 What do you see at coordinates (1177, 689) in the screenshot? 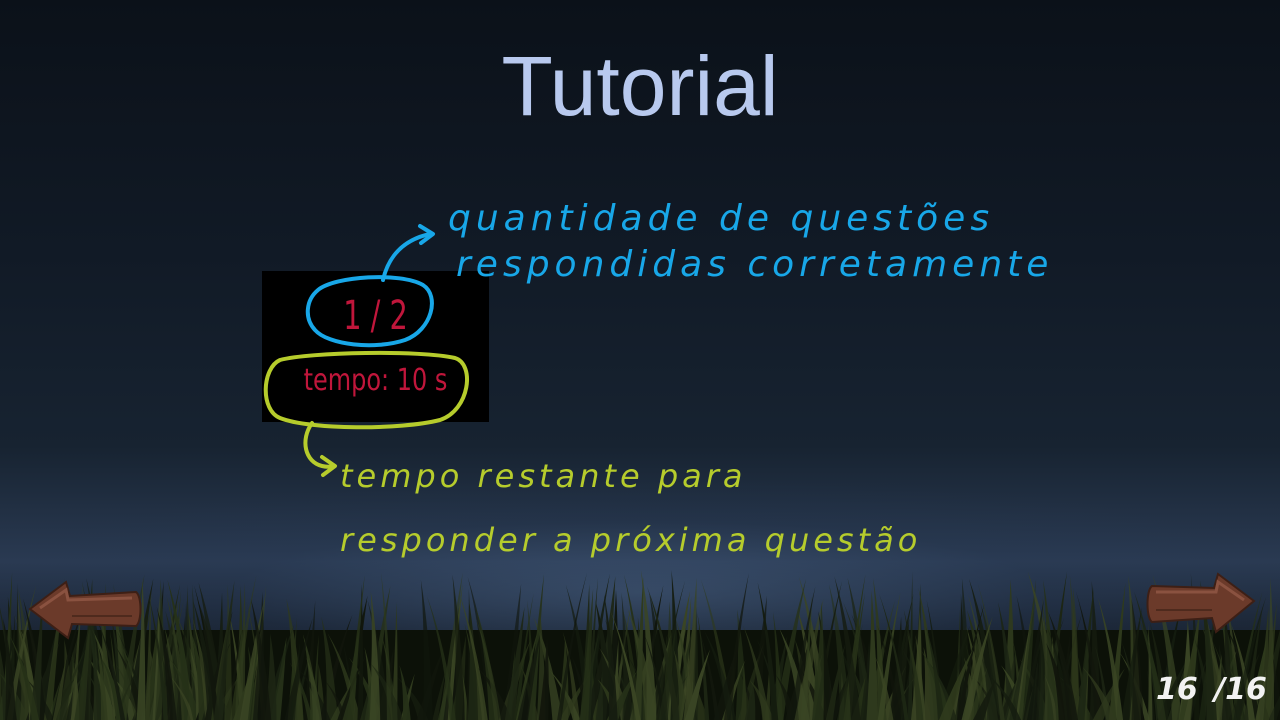
I see `page-current: 16` at bounding box center [1177, 689].